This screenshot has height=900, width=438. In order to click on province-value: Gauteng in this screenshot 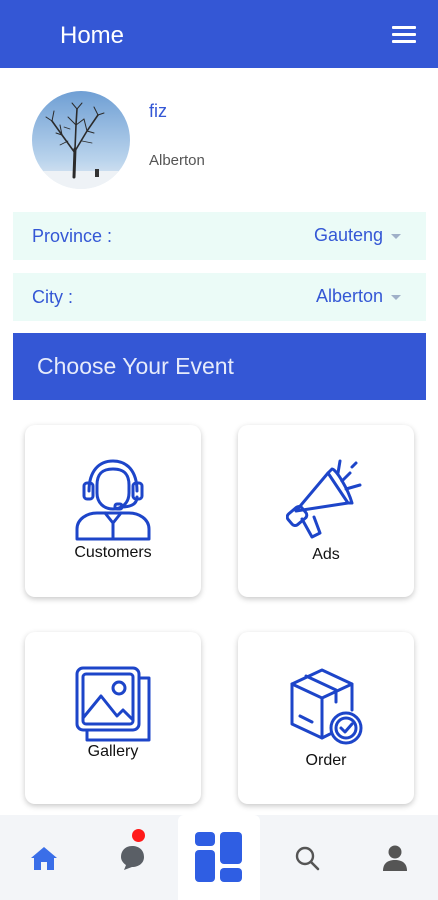, I will do `click(348, 235)`.